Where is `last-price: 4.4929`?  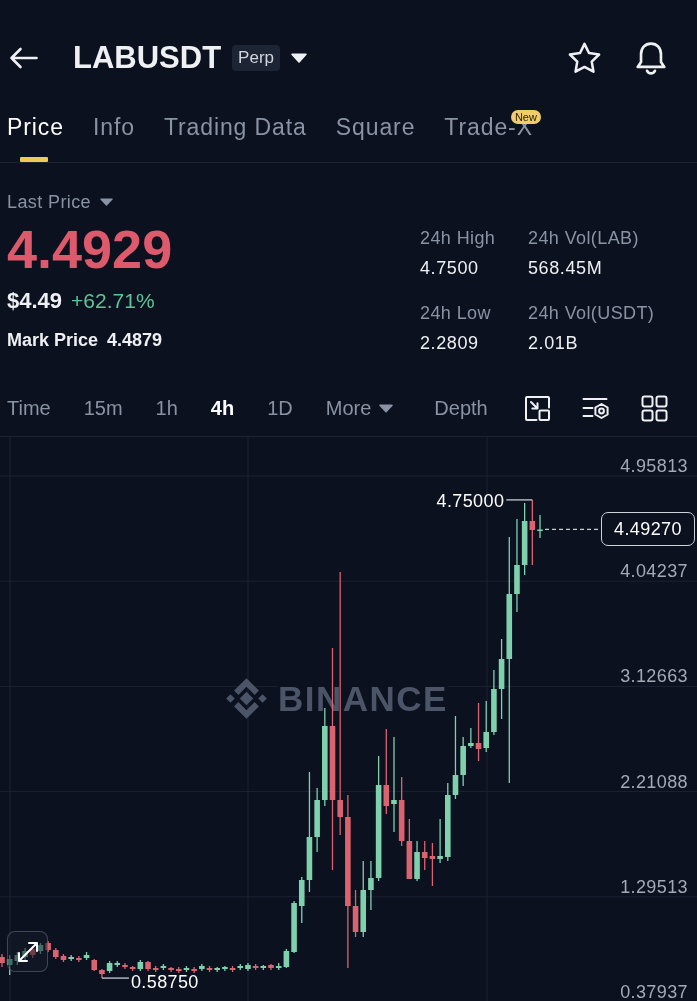 last-price: 4.4929 is located at coordinates (90, 249).